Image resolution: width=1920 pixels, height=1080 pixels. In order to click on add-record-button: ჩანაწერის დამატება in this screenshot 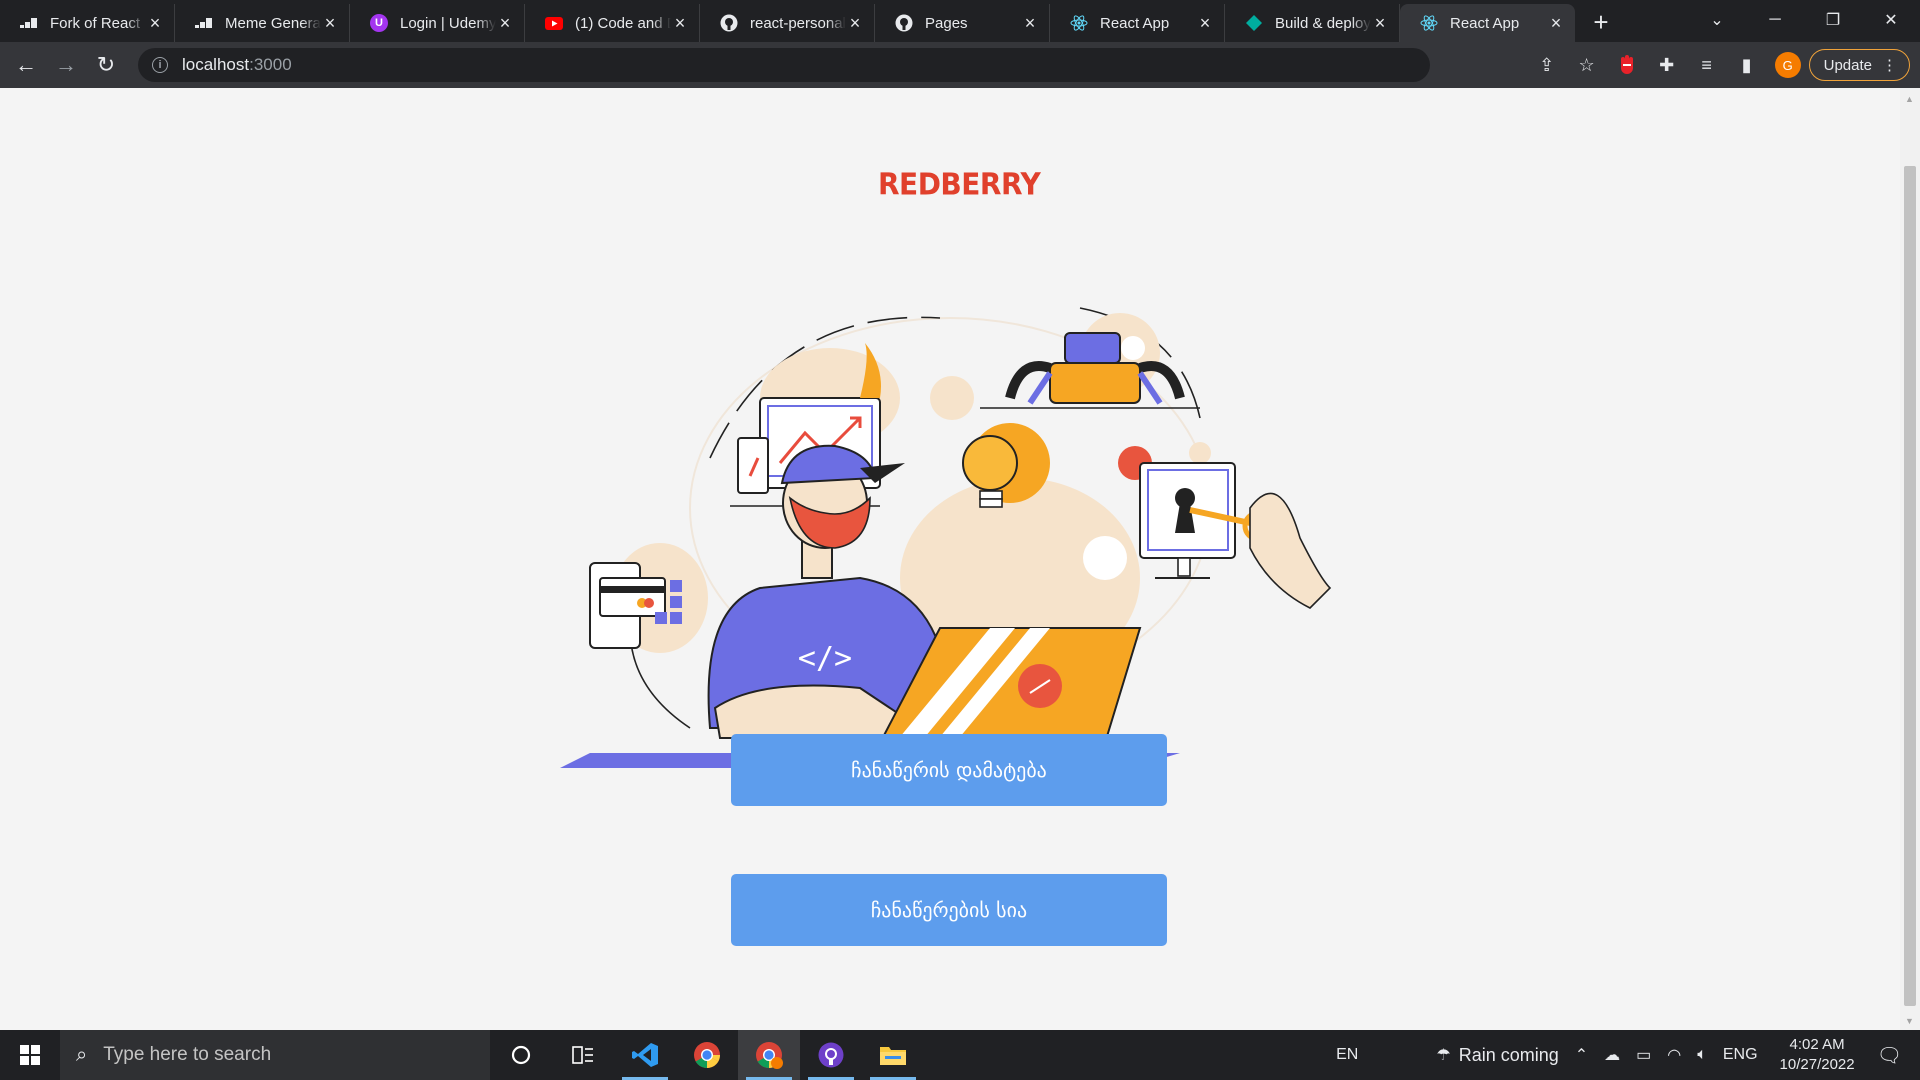, I will do `click(949, 770)`.